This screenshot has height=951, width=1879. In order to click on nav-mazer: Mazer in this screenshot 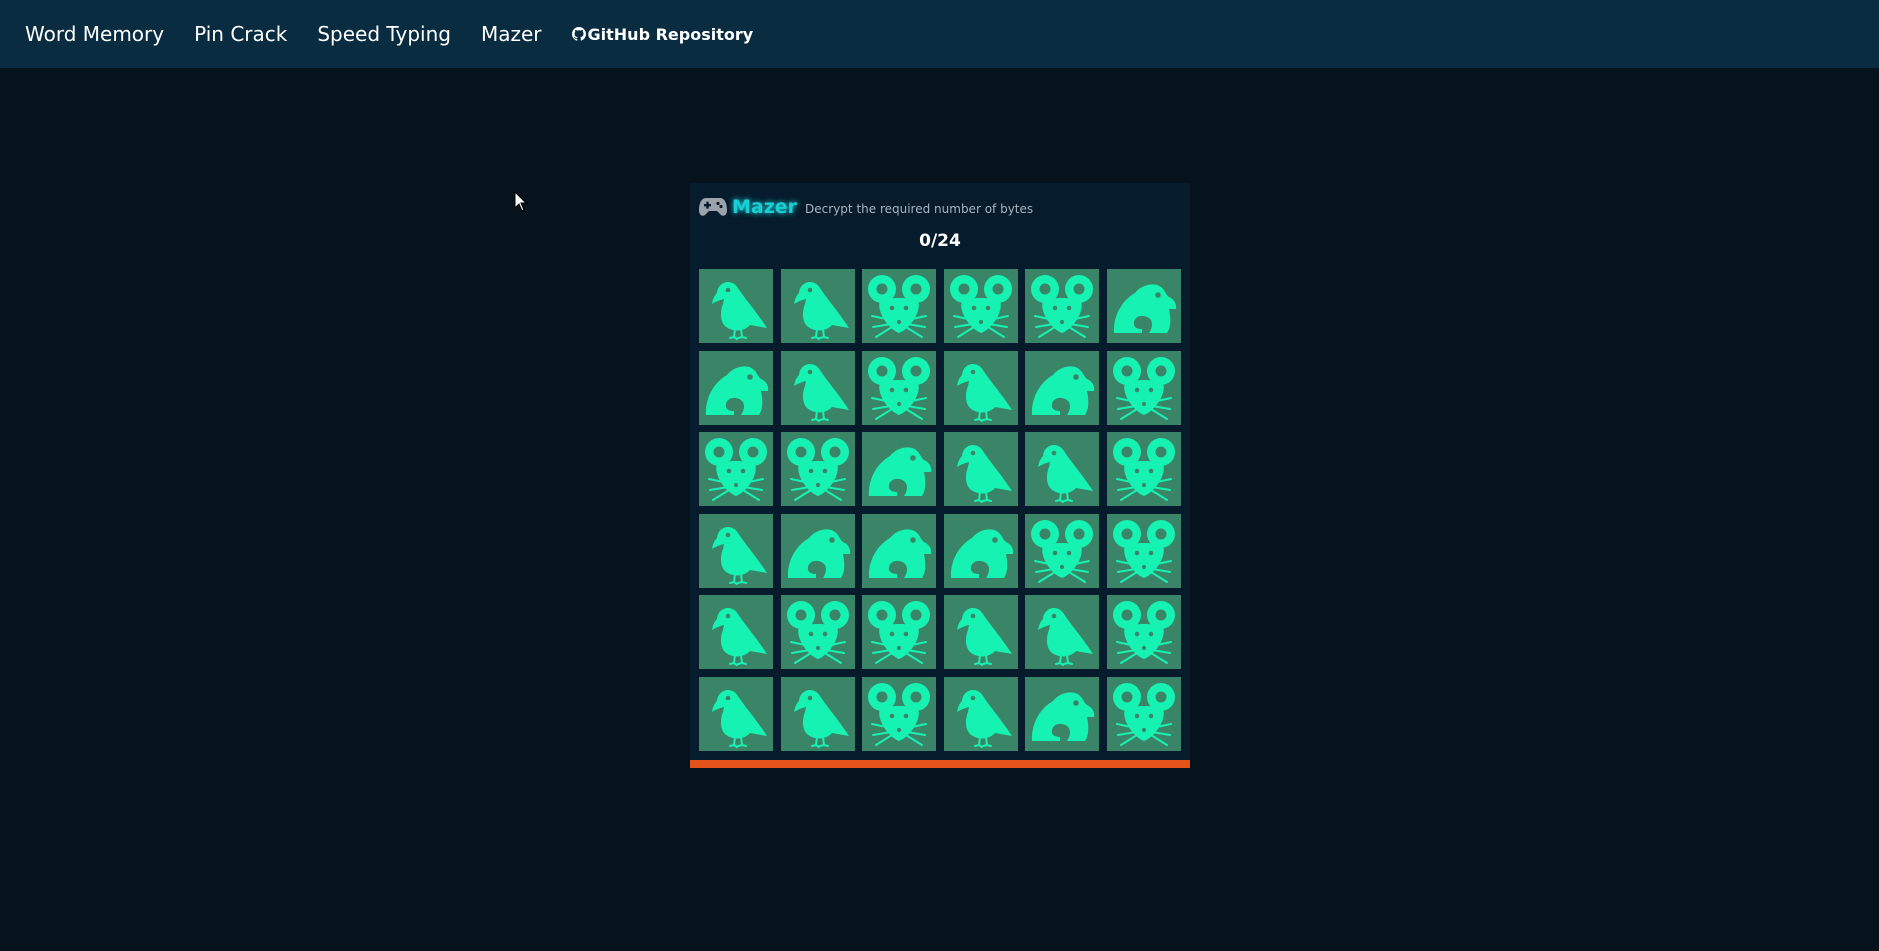, I will do `click(511, 34)`.